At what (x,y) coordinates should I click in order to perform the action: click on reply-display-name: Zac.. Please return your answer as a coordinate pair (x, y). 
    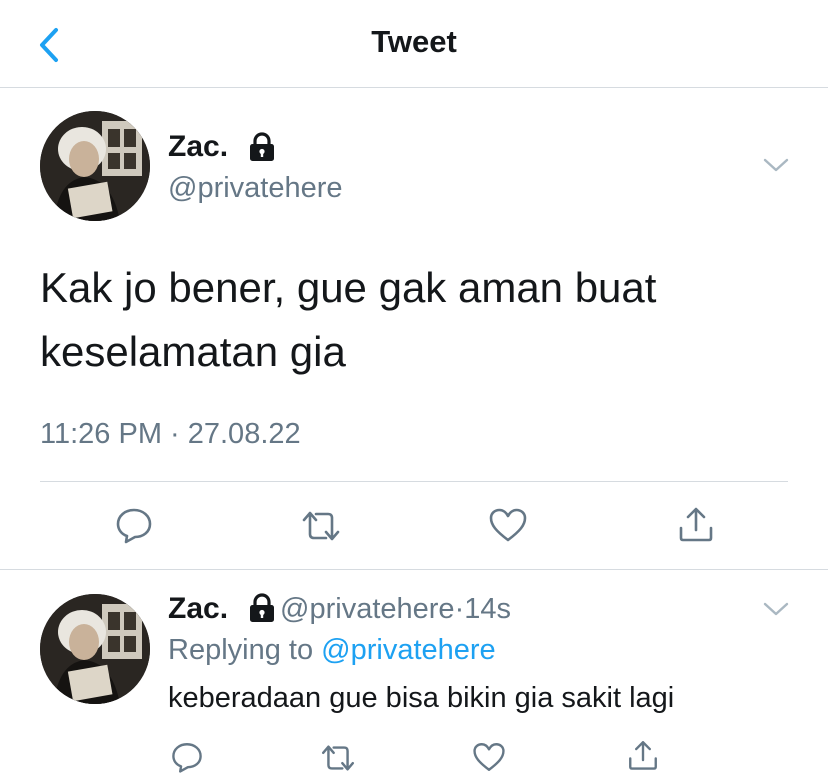
    Looking at the image, I should click on (198, 608).